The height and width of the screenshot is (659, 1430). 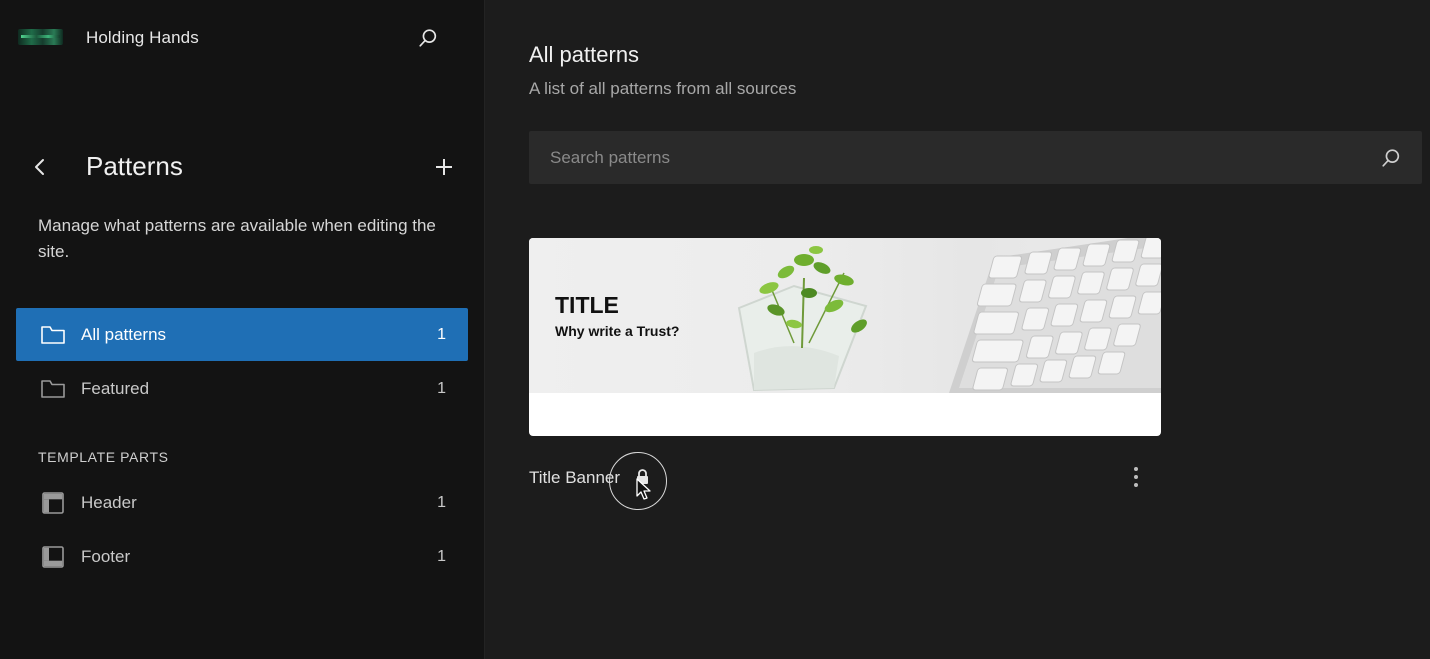 I want to click on page-title: All patterns, so click(x=584, y=54).